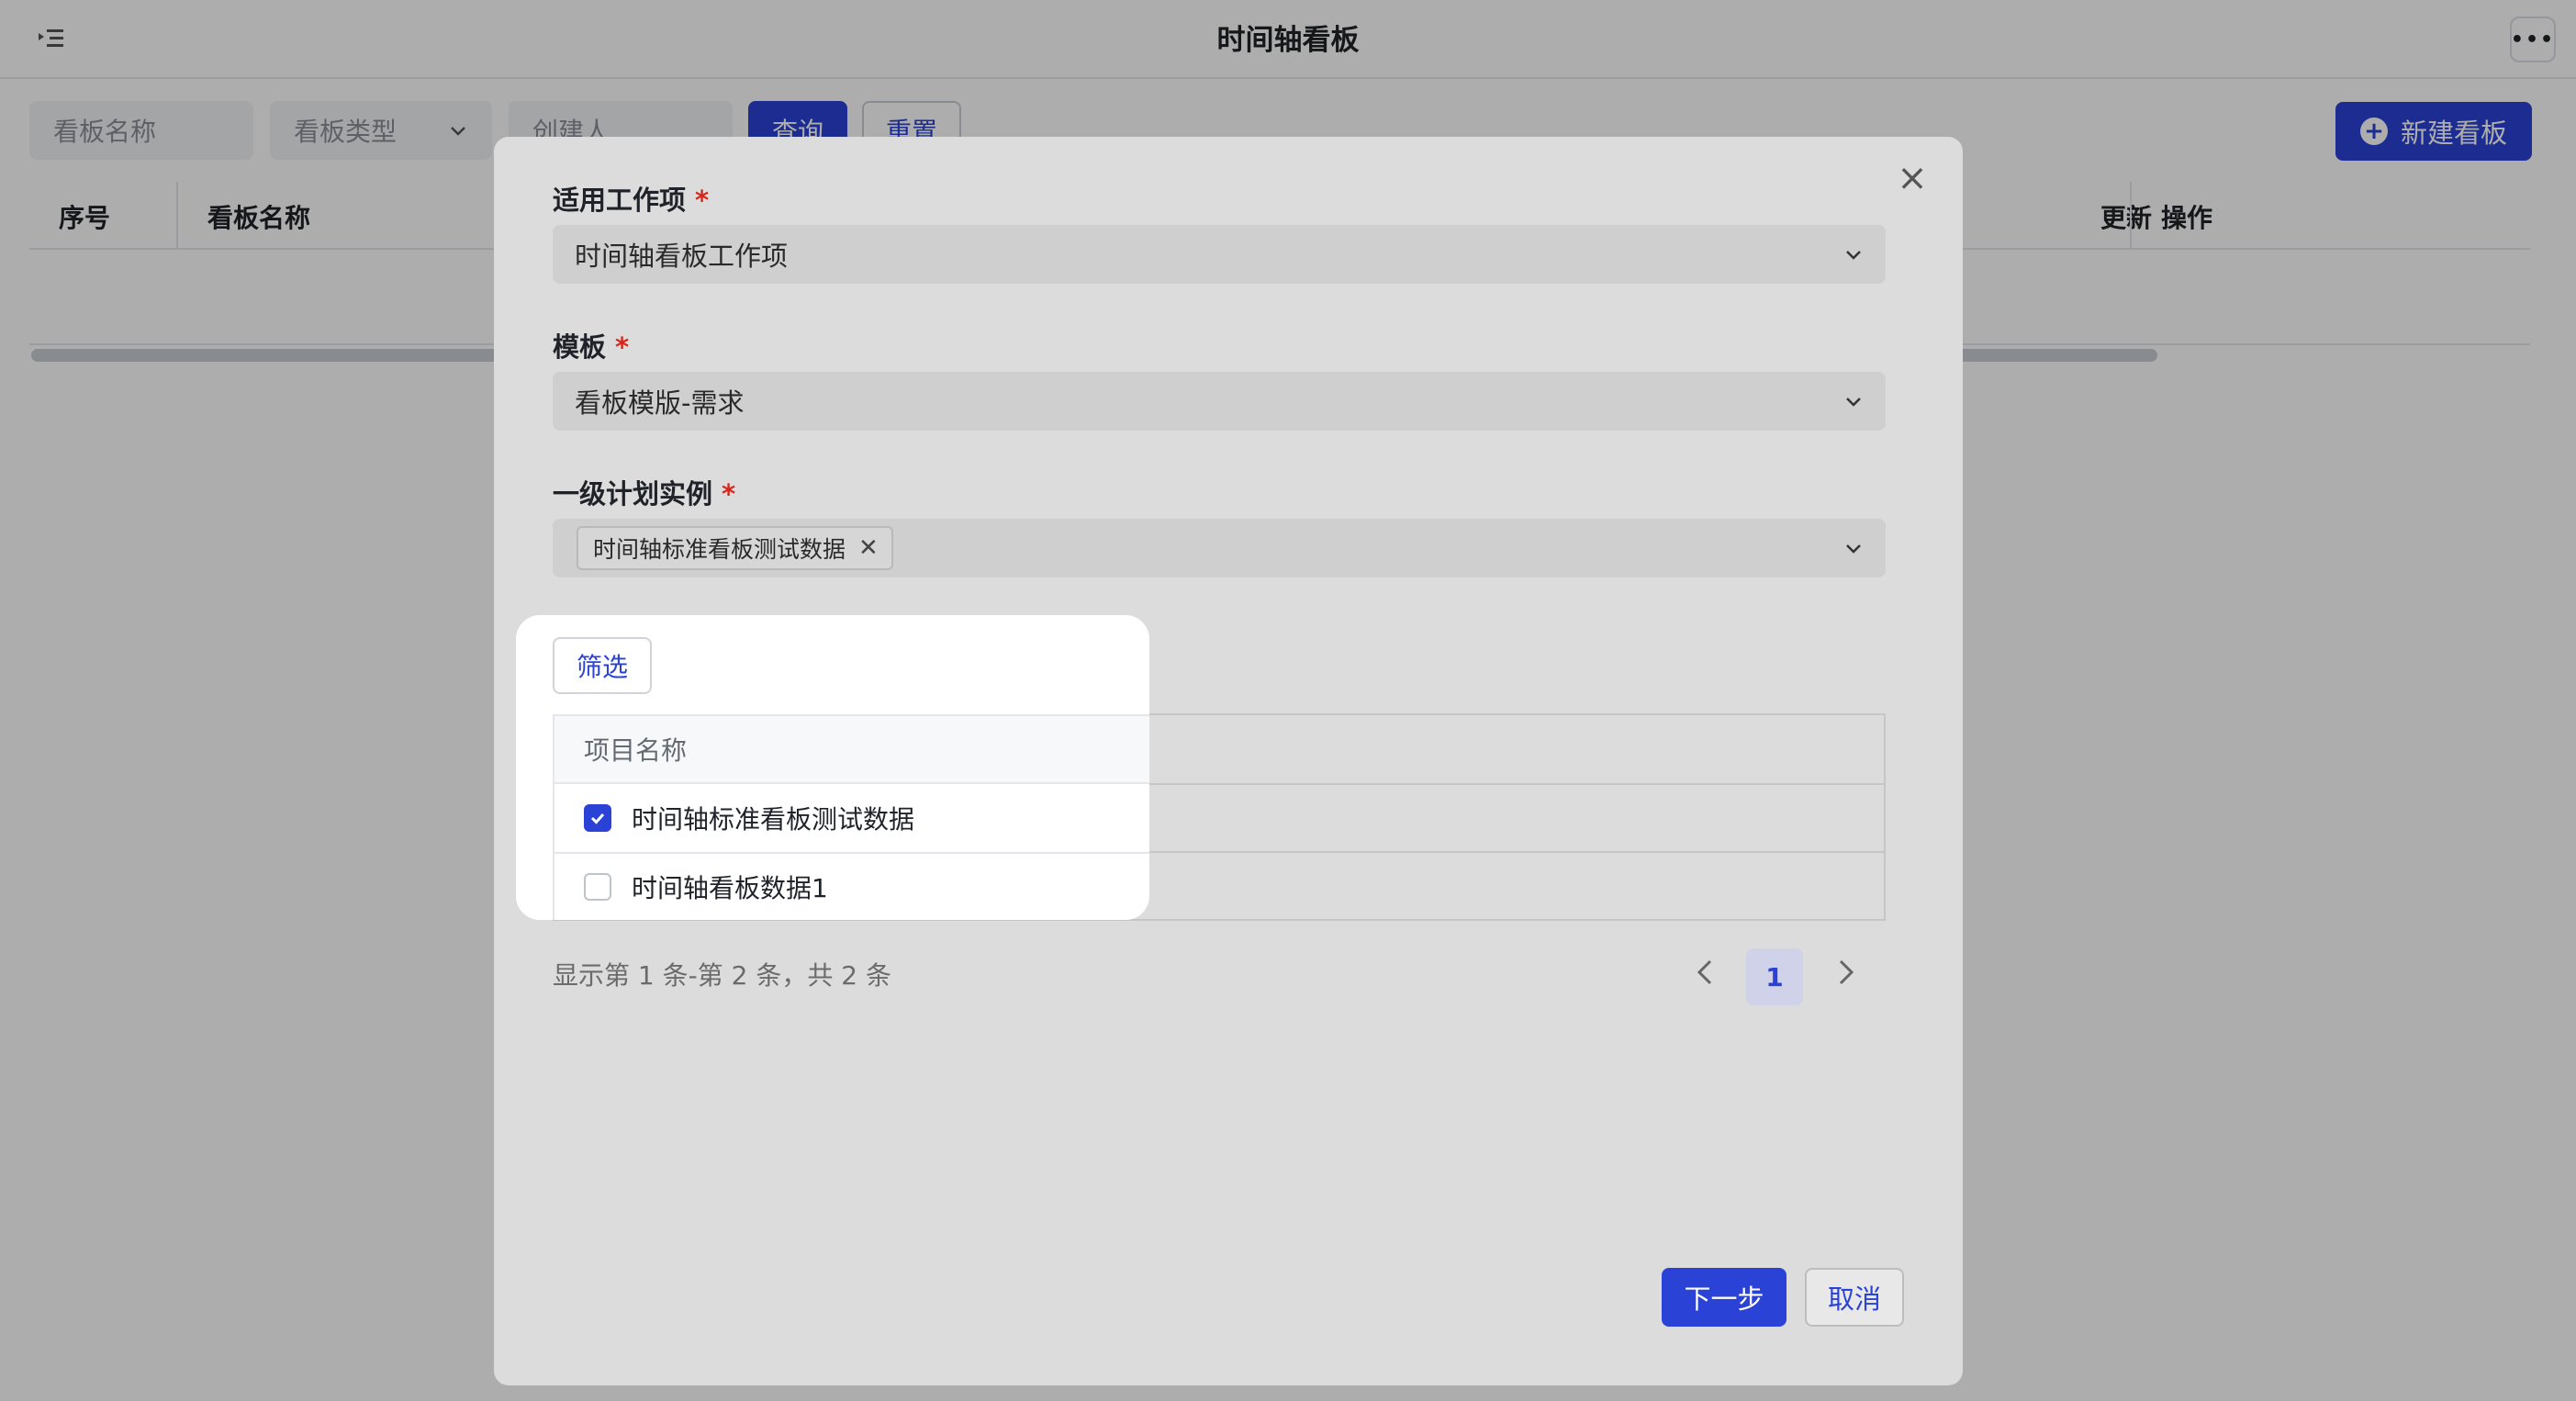 The image size is (2576, 1401). I want to click on pagination-summary: 显示第 1 条-第 2 条，共 2 条, so click(722, 976).